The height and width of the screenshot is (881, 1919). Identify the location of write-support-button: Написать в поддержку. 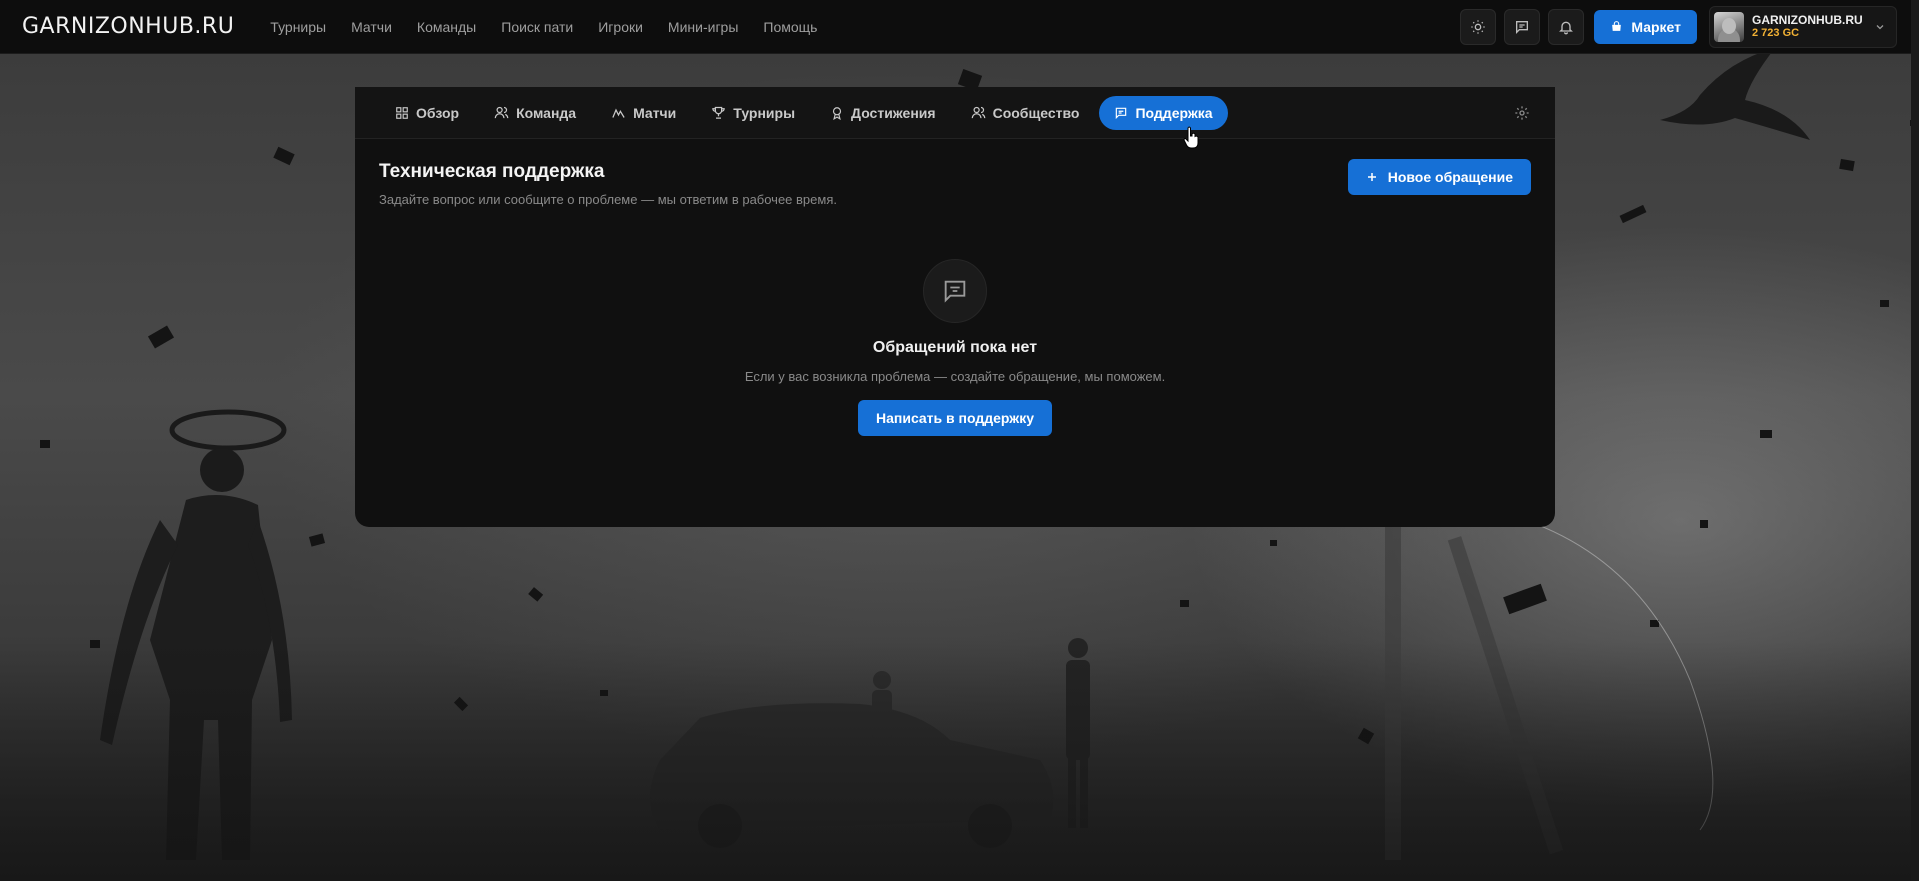
(955, 418).